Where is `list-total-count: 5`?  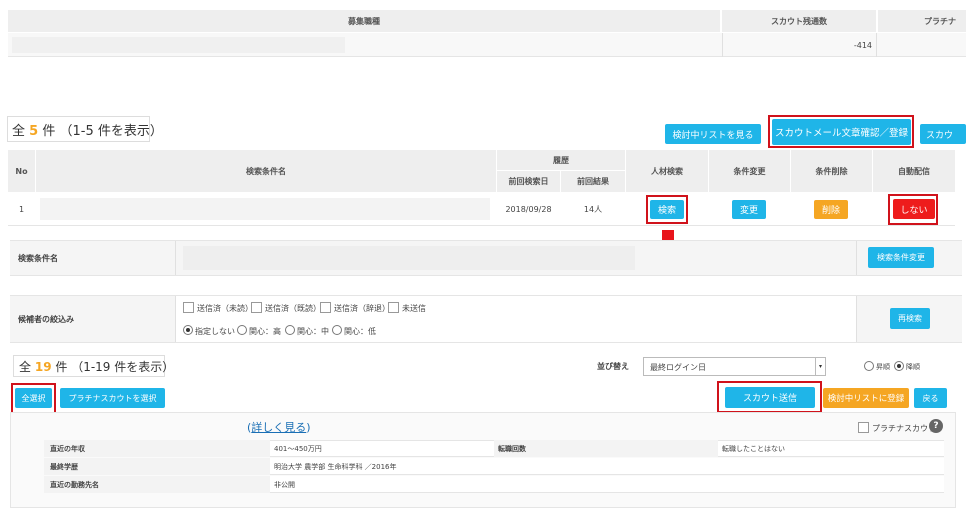 list-total-count: 5 is located at coordinates (34, 131).